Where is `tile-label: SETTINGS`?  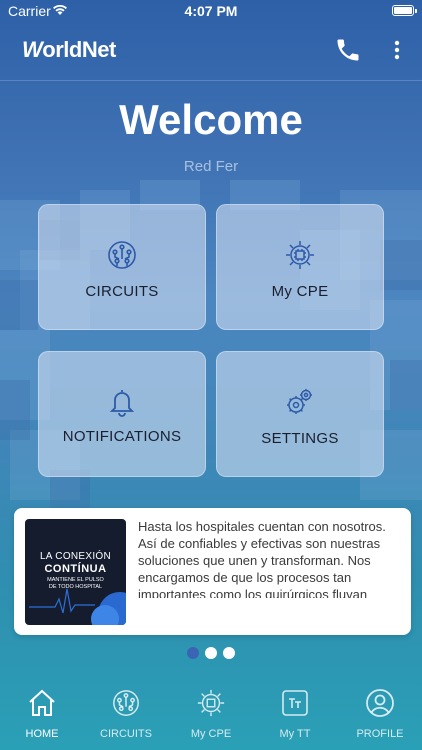
tile-label: SETTINGS is located at coordinates (300, 438).